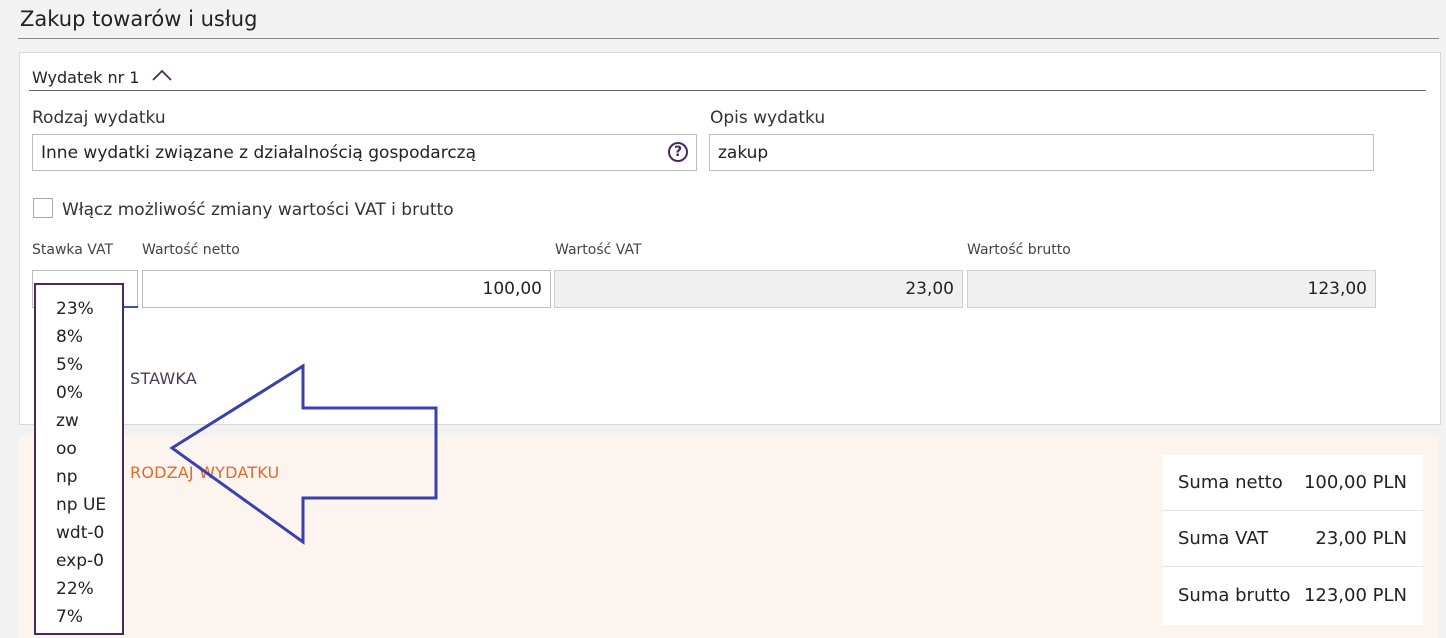 The width and height of the screenshot is (1446, 638). Describe the element at coordinates (99, 118) in the screenshot. I see `expense-type-label: Rodzaj wydatku` at that location.